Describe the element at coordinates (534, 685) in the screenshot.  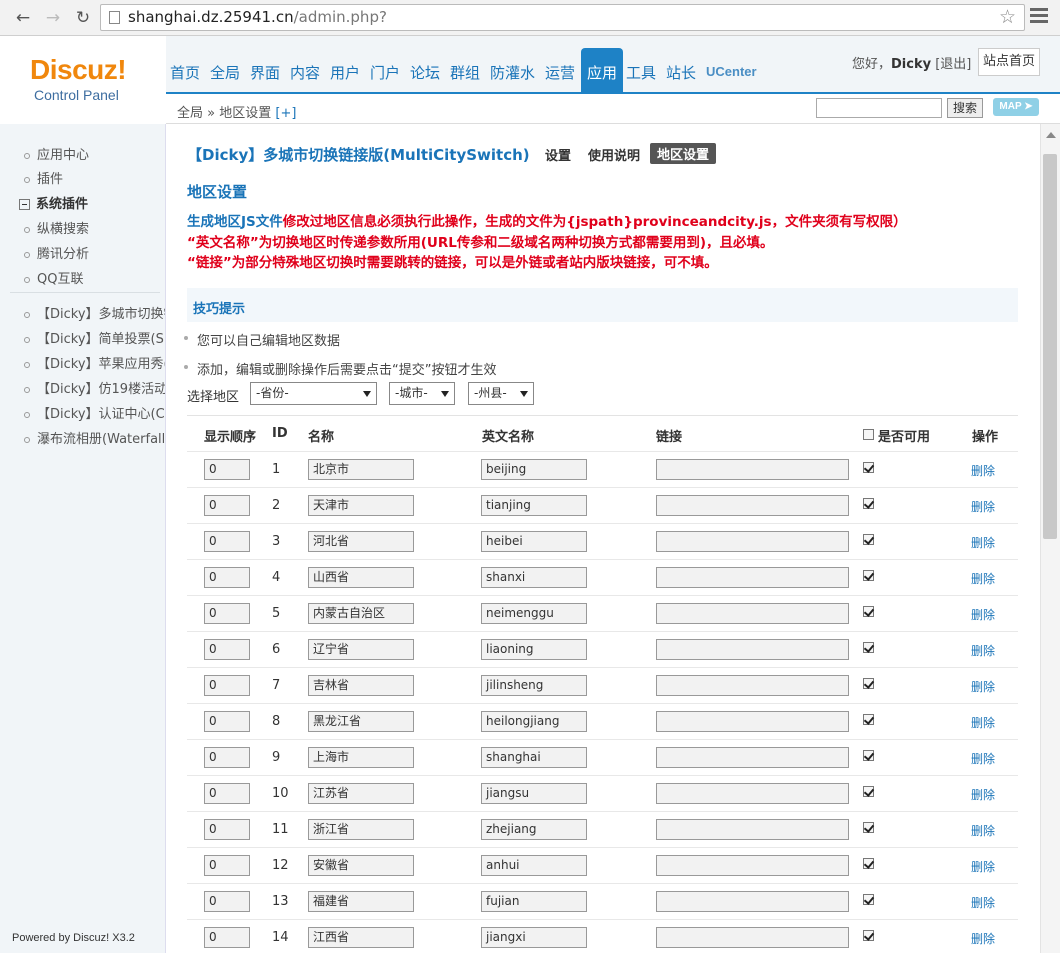
I see `english-name-input: jilinsheng` at that location.